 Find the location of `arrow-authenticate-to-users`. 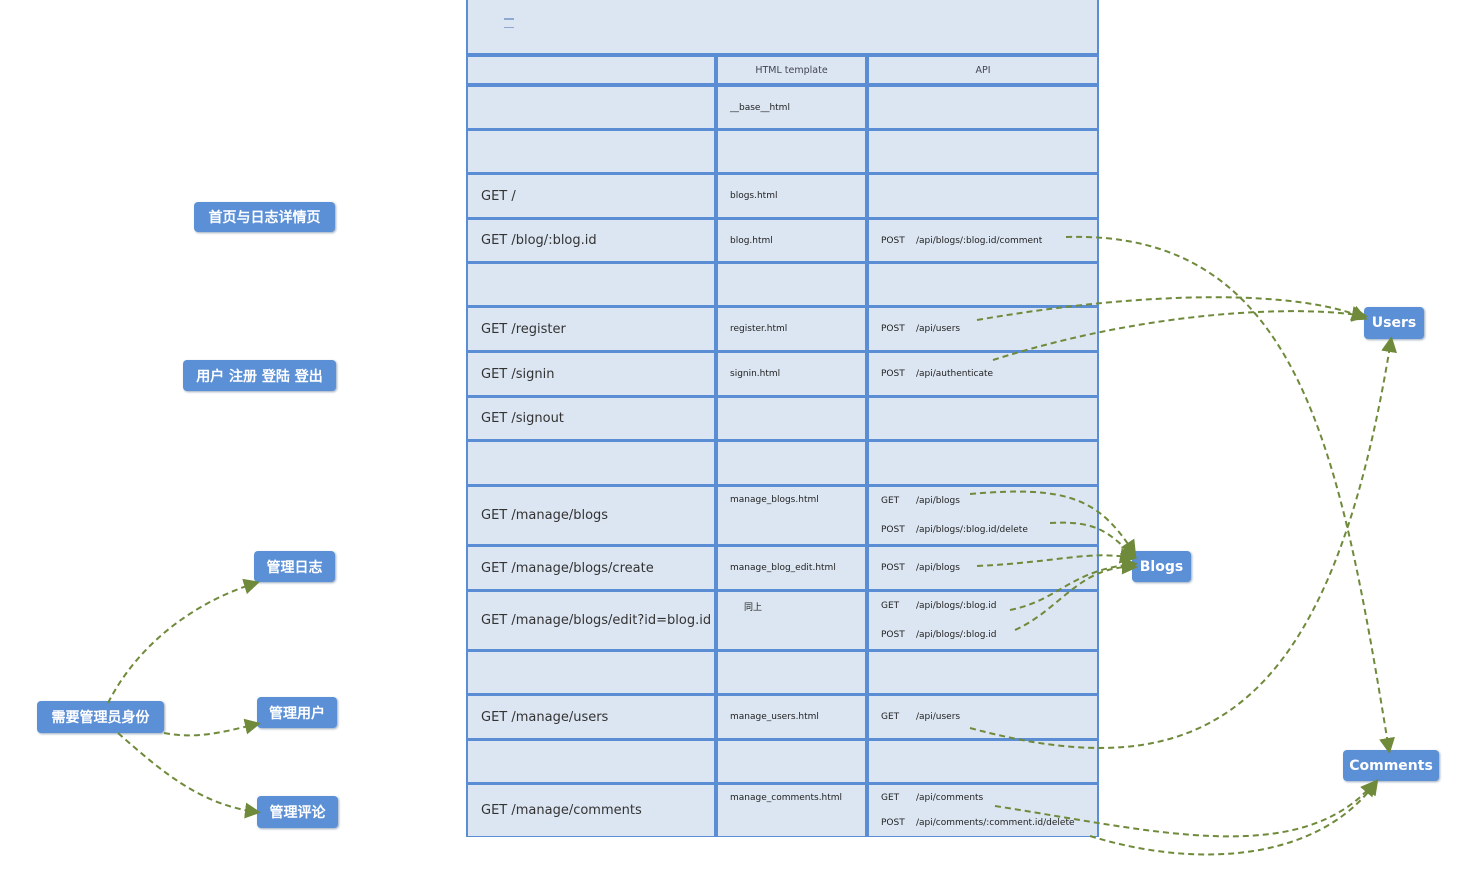

arrow-authenticate-to-users is located at coordinates (1180, 333).